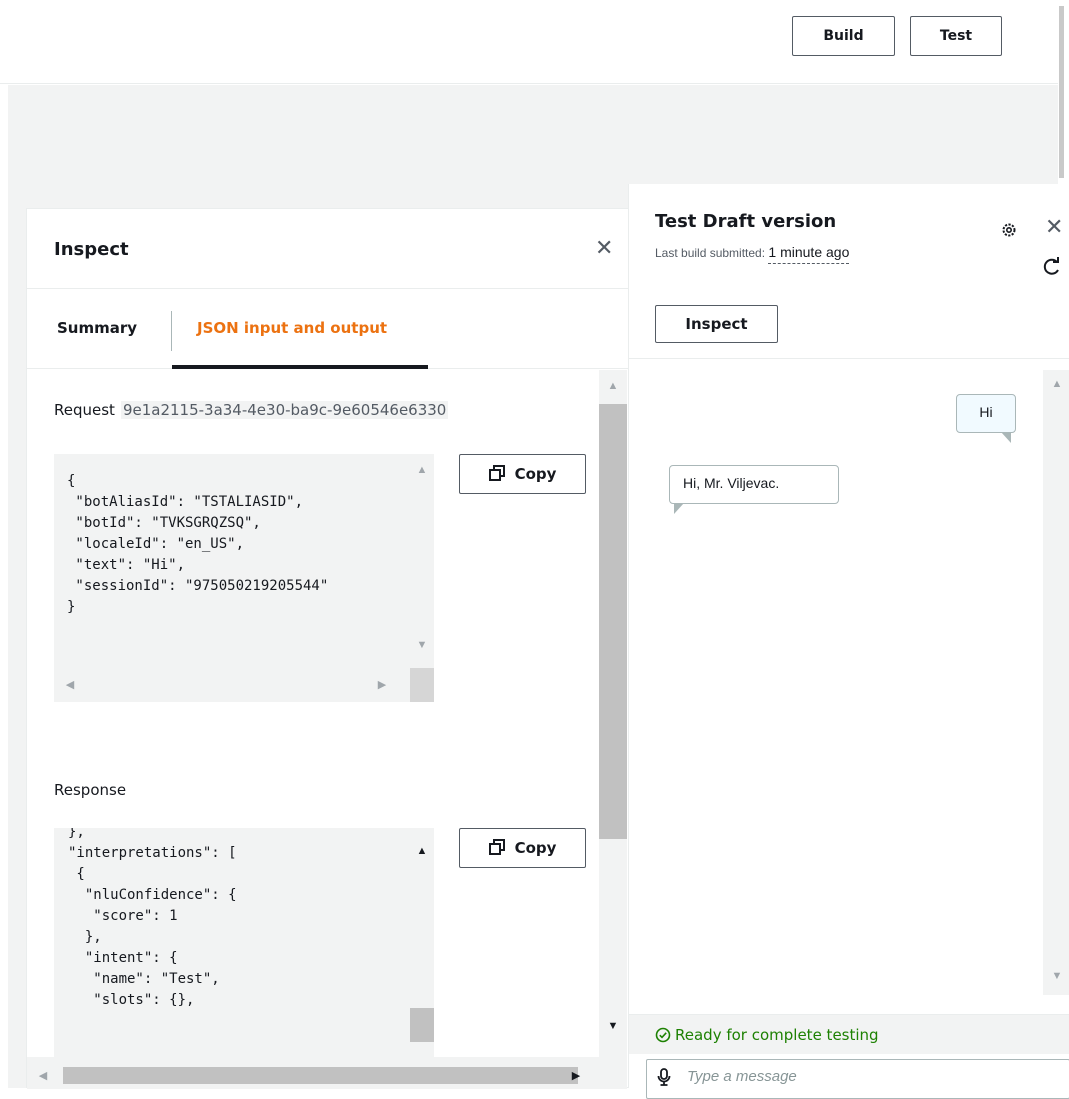 The image size is (1069, 1099). I want to click on active-tab-indicator, so click(300, 367).